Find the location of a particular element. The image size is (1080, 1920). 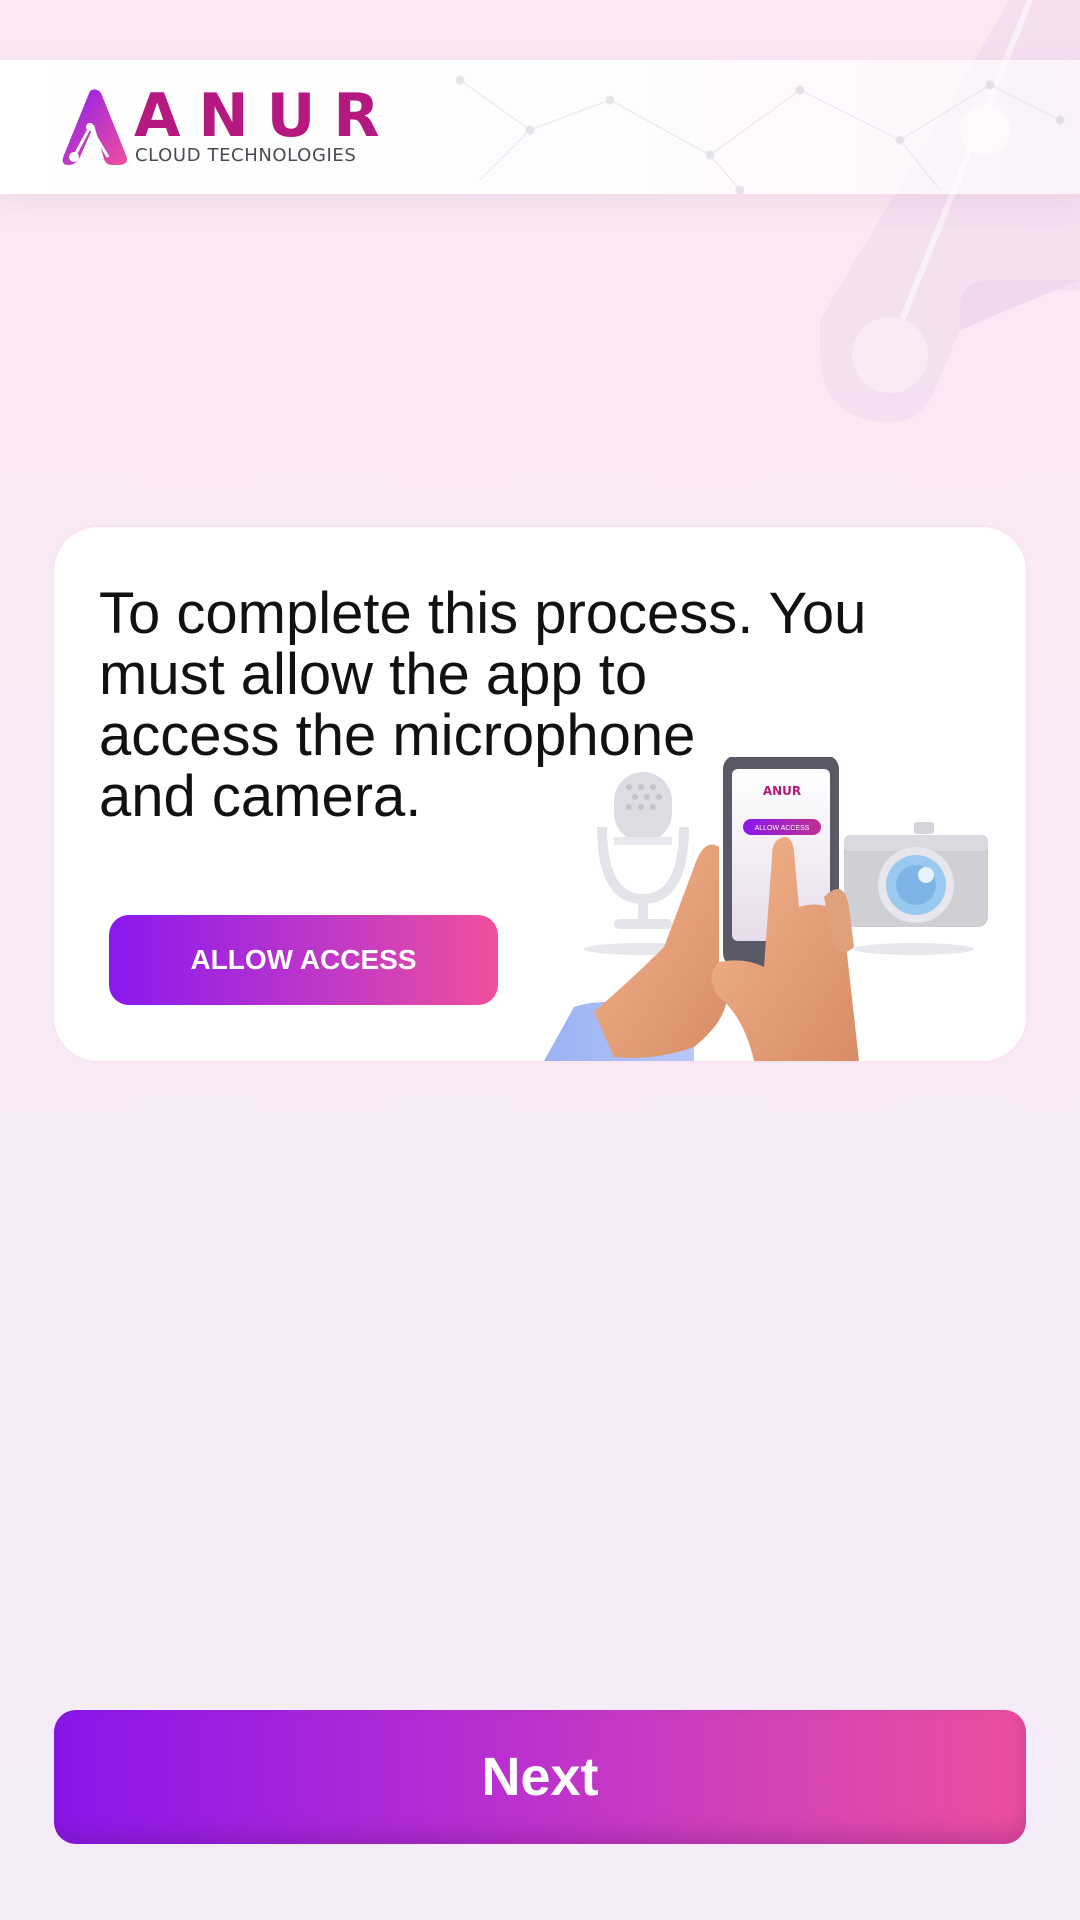

company-logo: ANUR CLOUD TECHNOLOGIES is located at coordinates (220, 126).